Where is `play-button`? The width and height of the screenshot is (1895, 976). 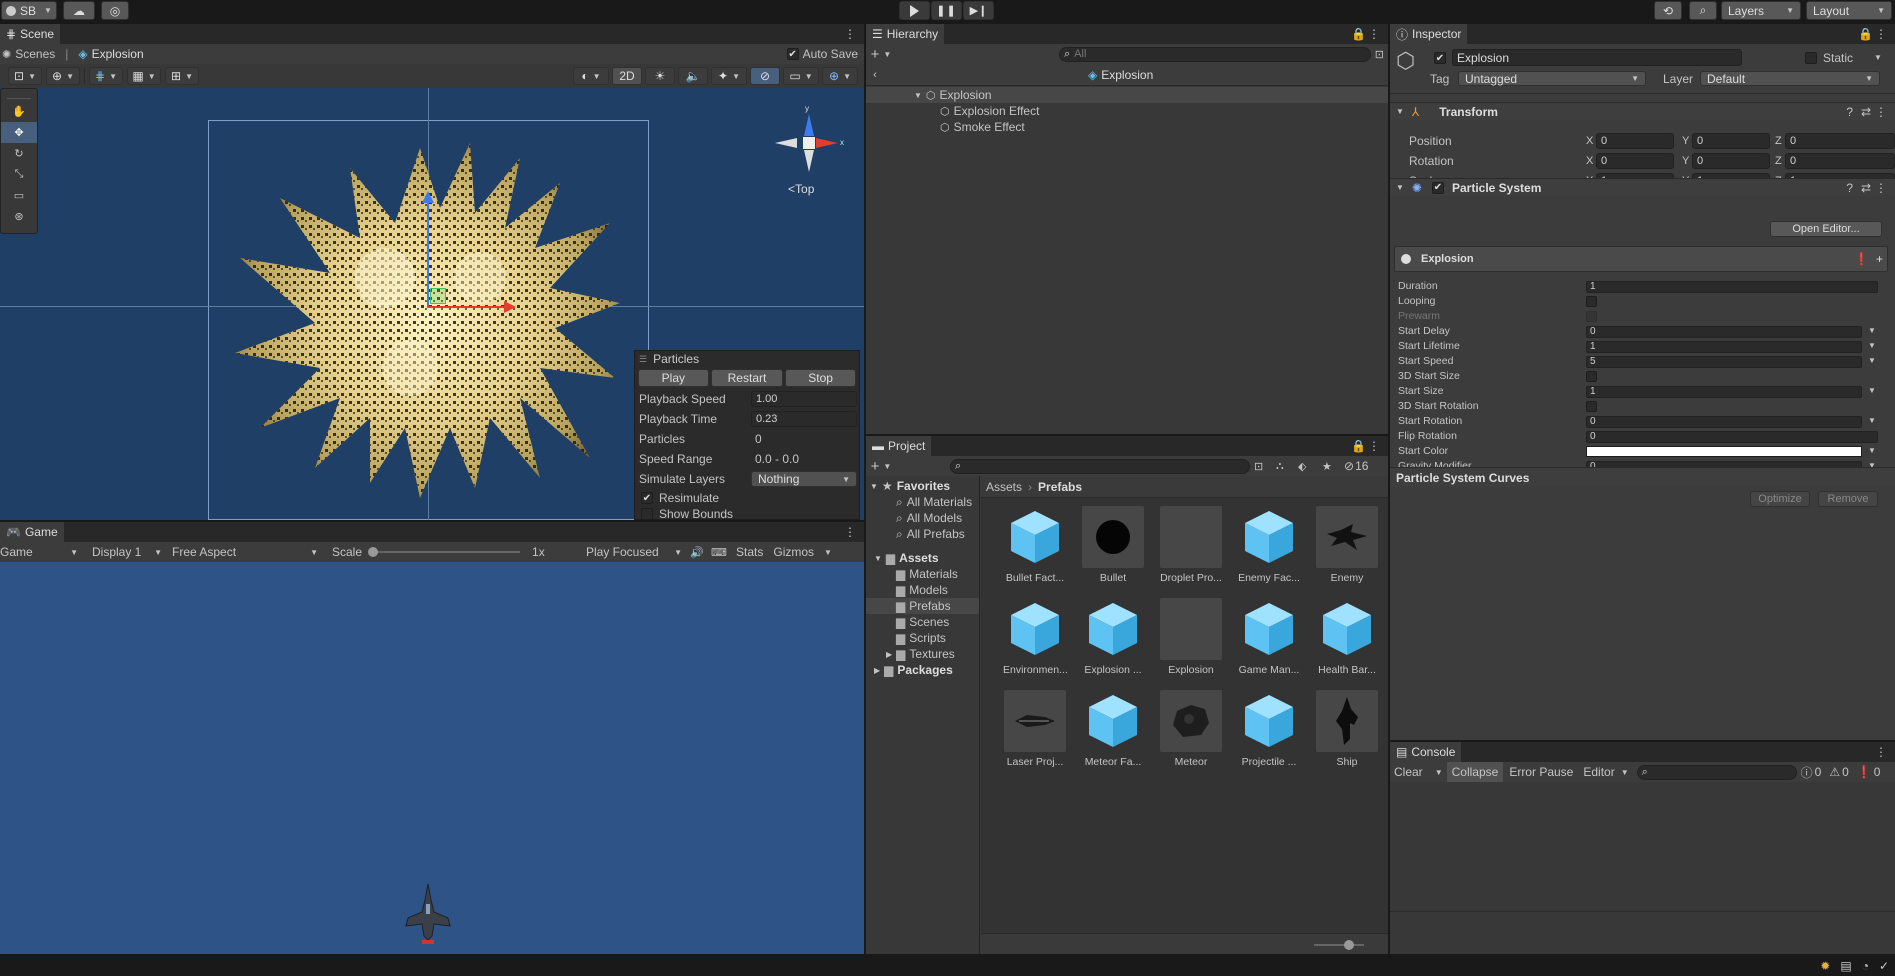
play-button is located at coordinates (914, 10).